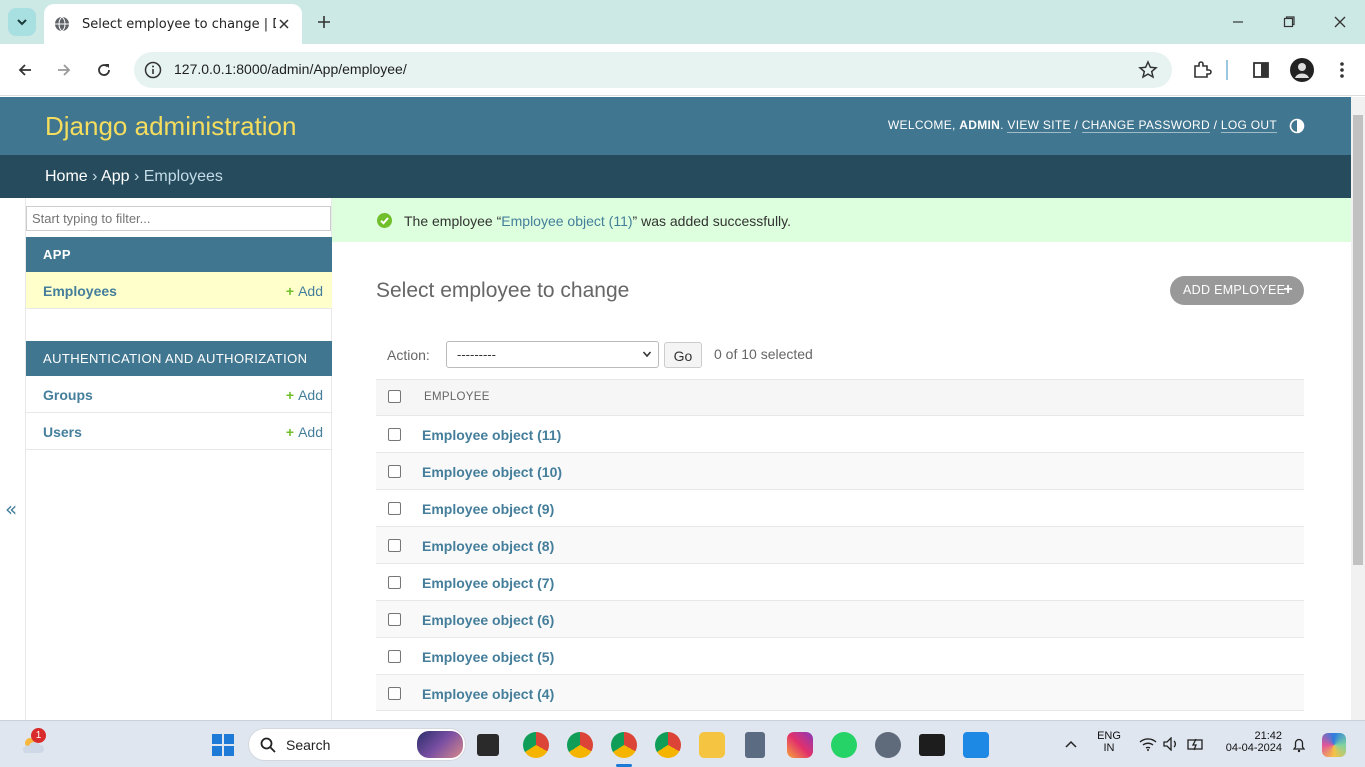 The image size is (1365, 767). What do you see at coordinates (1196, 744) in the screenshot?
I see `battery-icon` at bounding box center [1196, 744].